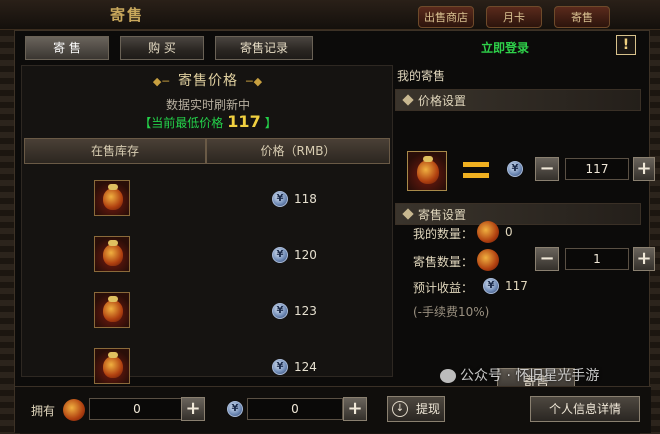  What do you see at coordinates (518, 214) in the screenshot?
I see `sale-settings-header: 寄售设置` at bounding box center [518, 214].